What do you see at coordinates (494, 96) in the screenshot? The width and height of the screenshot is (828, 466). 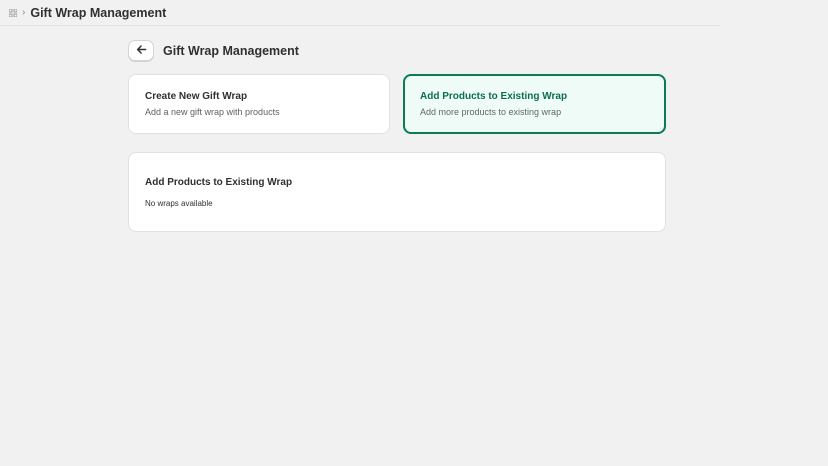 I see `option-title: Add Products to Existing Wrap` at bounding box center [494, 96].